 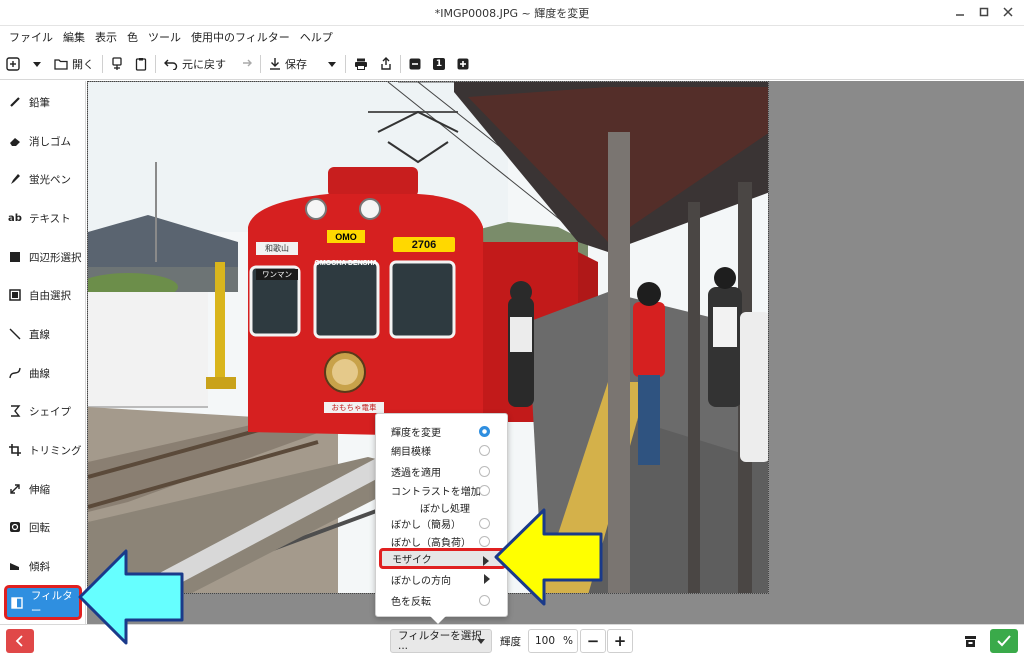 What do you see at coordinates (74, 37) in the screenshot?
I see `menu-edit: 編集` at bounding box center [74, 37].